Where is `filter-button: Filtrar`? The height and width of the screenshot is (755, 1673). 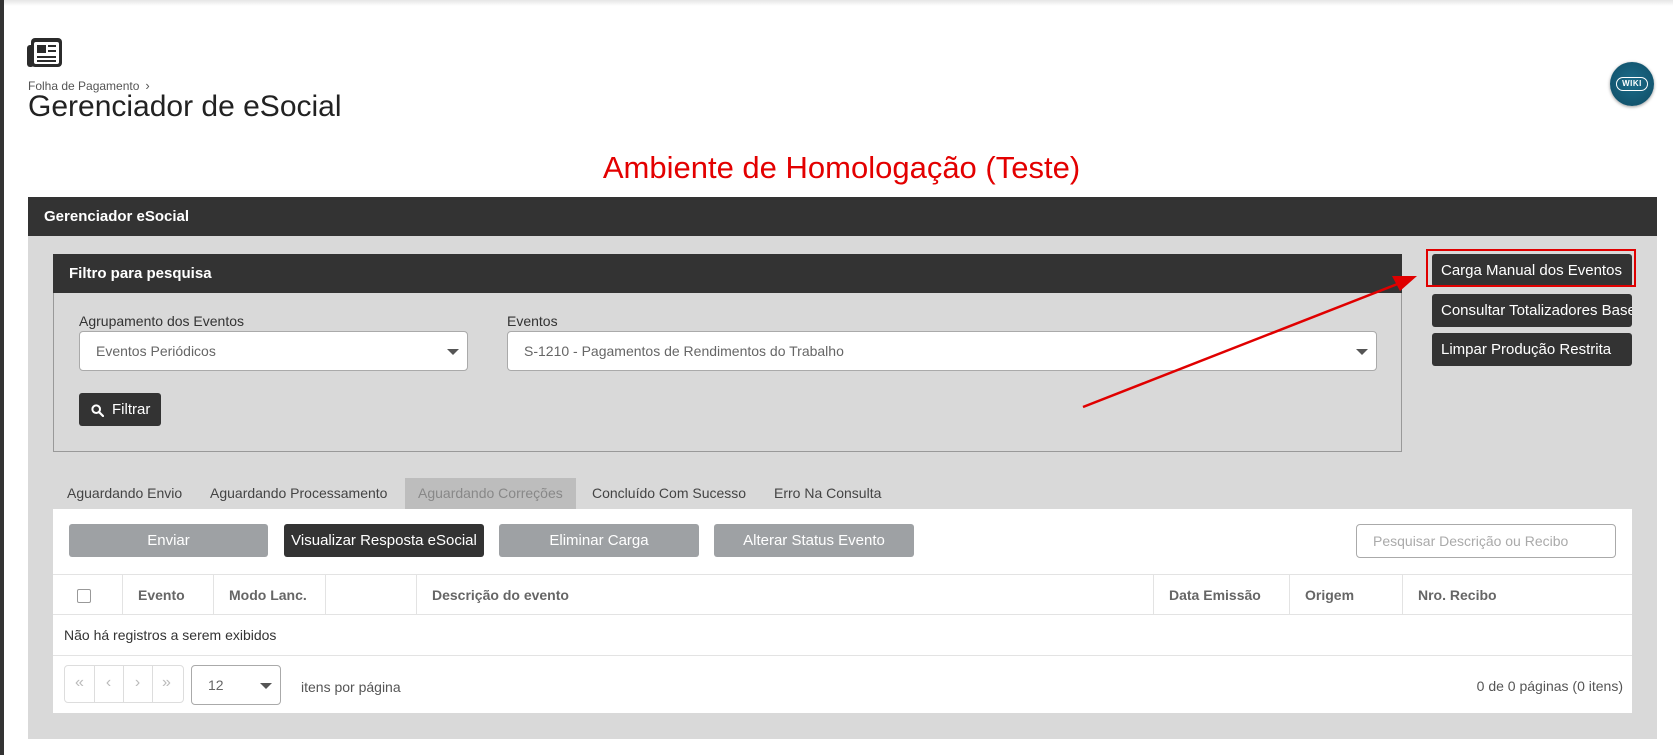
filter-button: Filtrar is located at coordinates (120, 409).